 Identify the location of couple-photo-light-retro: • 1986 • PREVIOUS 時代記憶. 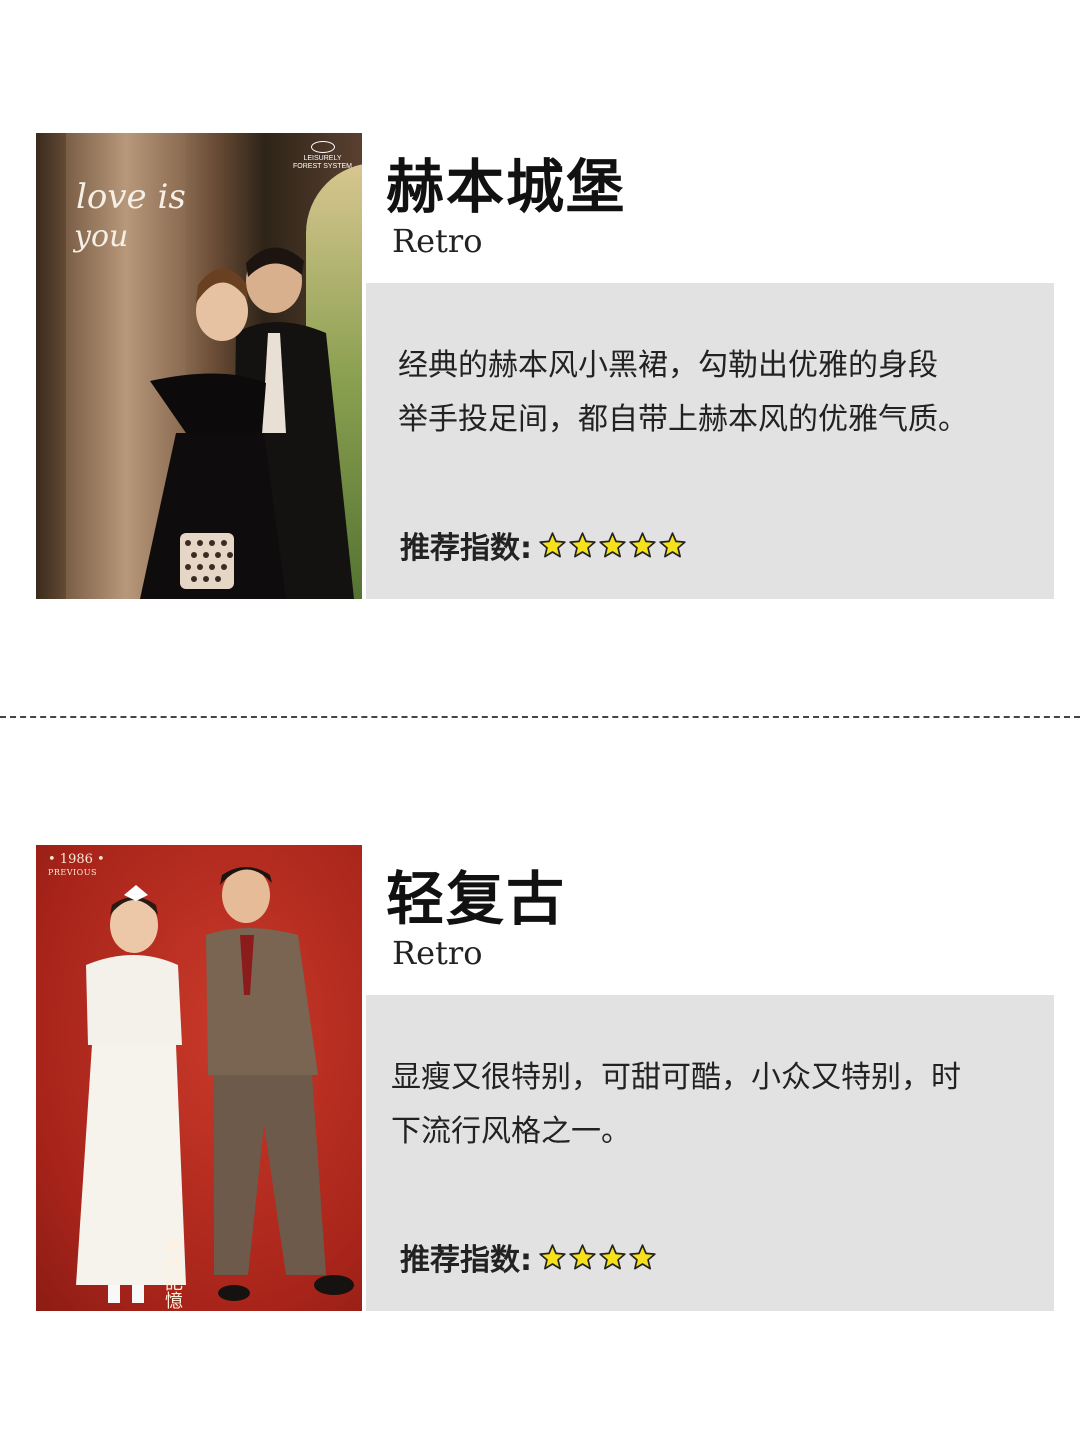
(199, 1078).